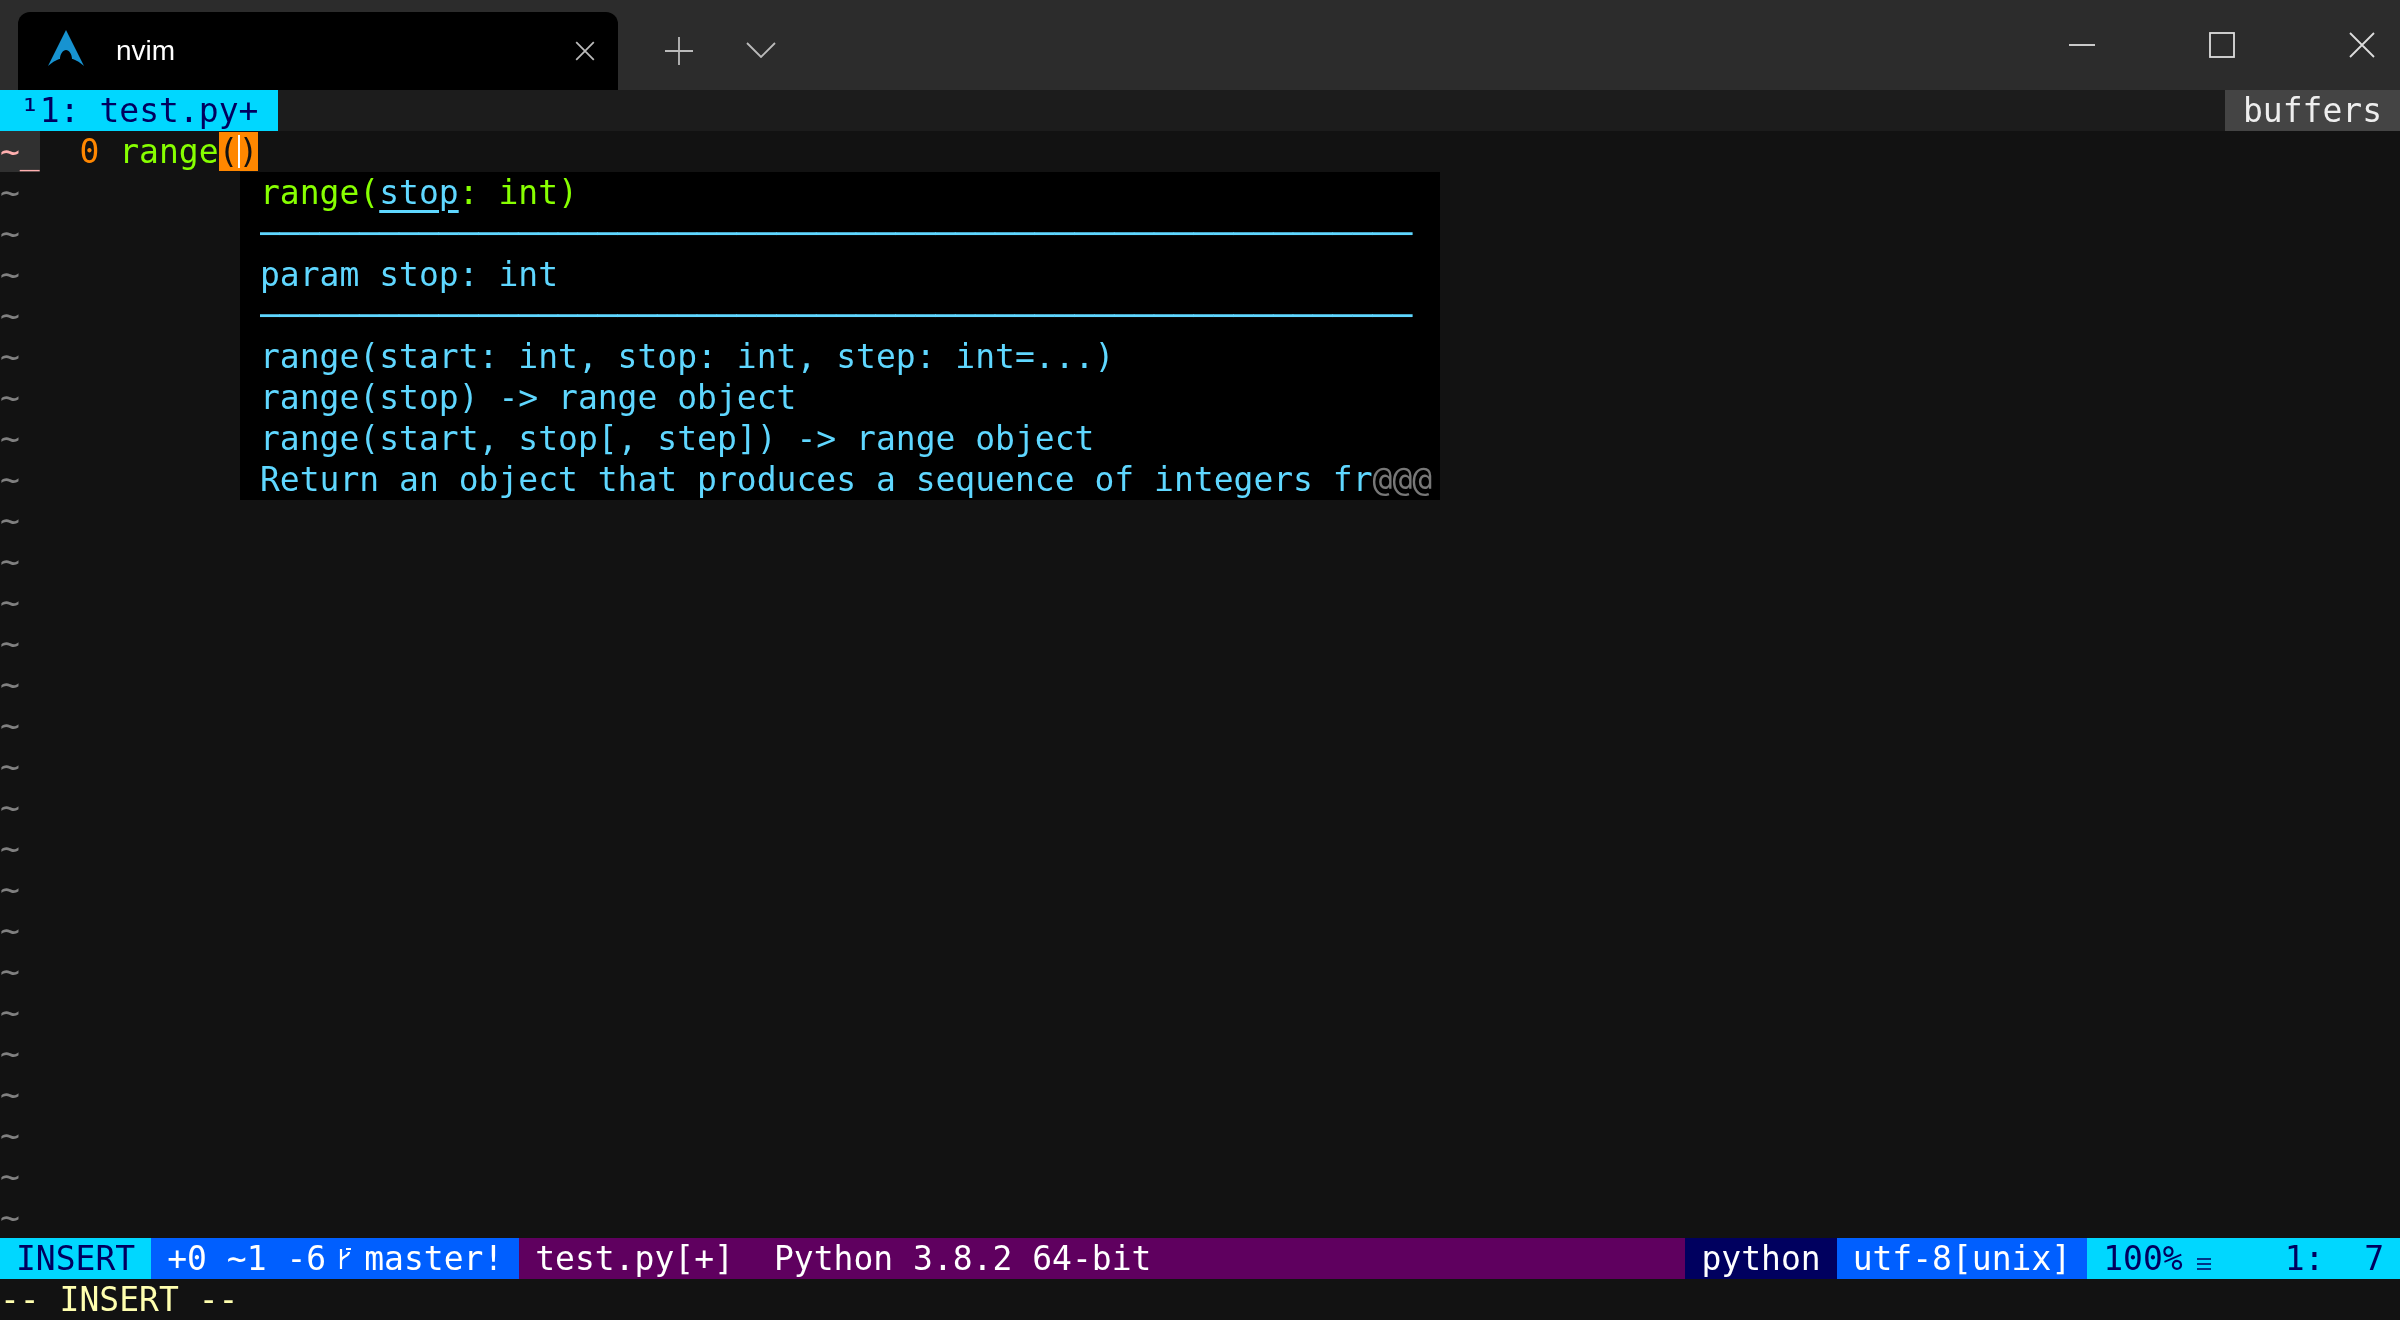 Image resolution: width=2400 pixels, height=1320 pixels. I want to click on close-icon, so click(2362, 45).